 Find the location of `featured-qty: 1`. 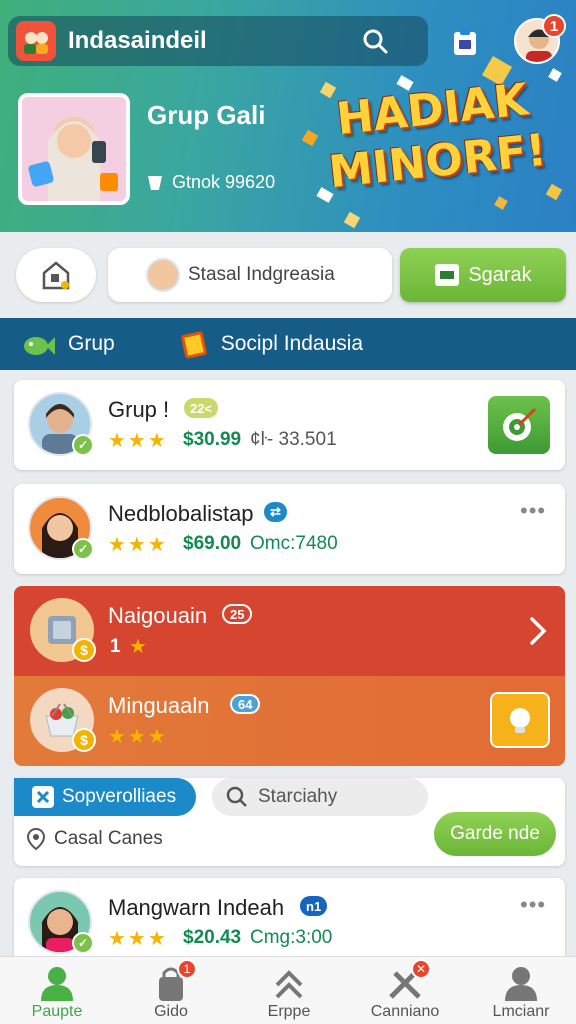

featured-qty: 1 is located at coordinates (115, 646).